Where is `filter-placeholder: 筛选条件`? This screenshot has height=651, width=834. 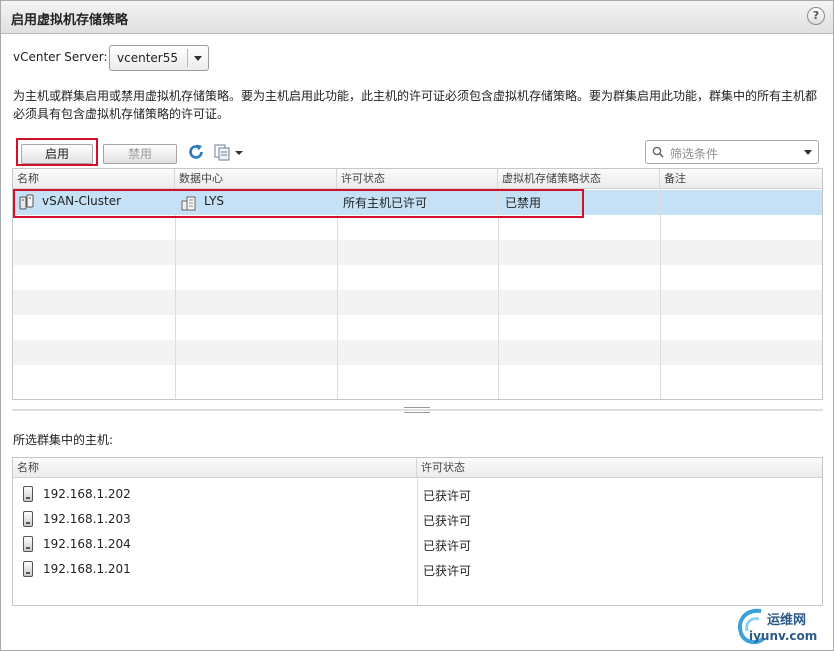 filter-placeholder: 筛选条件 is located at coordinates (694, 154).